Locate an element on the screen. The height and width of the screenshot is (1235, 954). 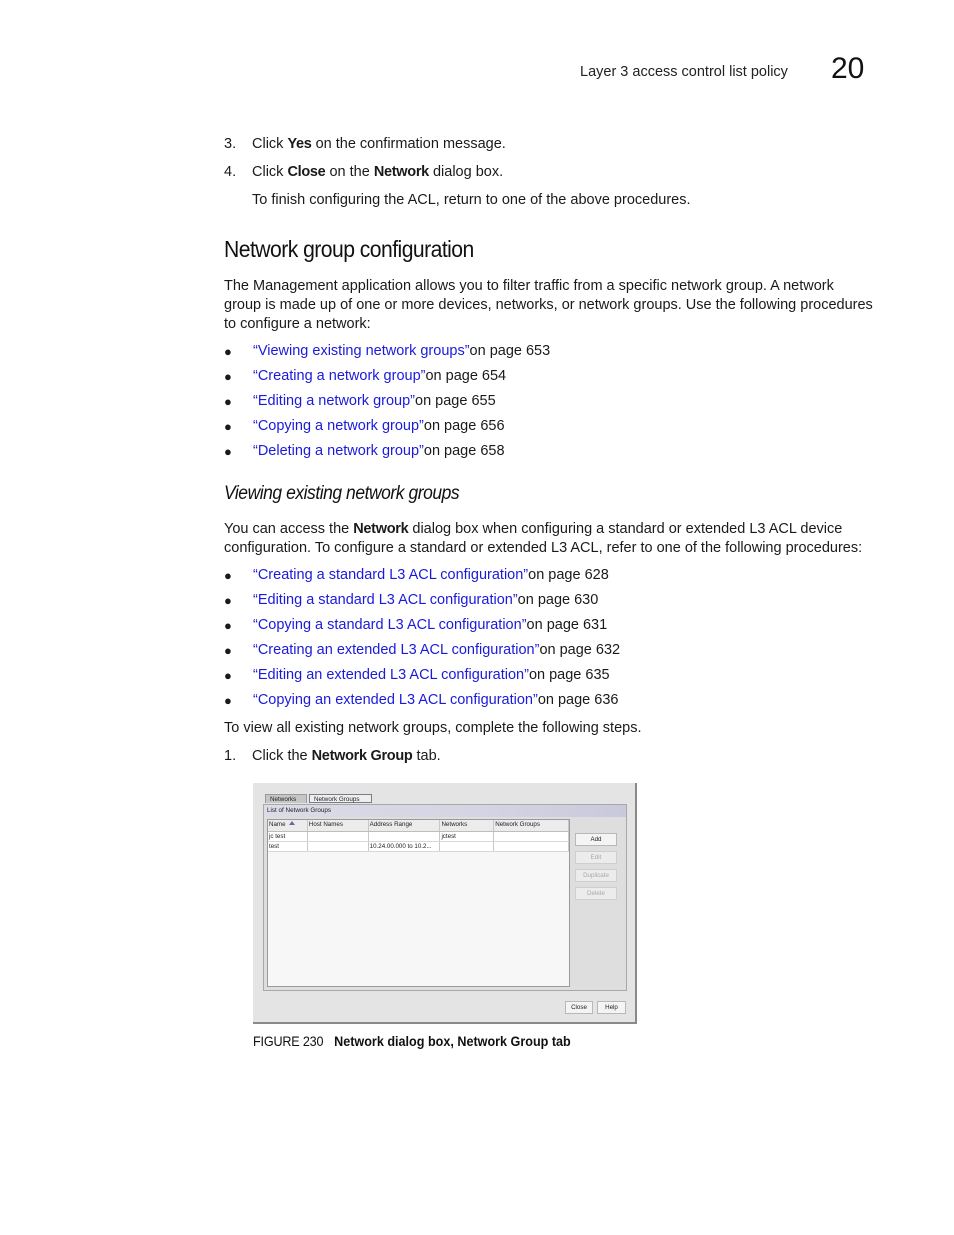
list-item: ● “Copying a network group” on page 656 is located at coordinates (387, 430).